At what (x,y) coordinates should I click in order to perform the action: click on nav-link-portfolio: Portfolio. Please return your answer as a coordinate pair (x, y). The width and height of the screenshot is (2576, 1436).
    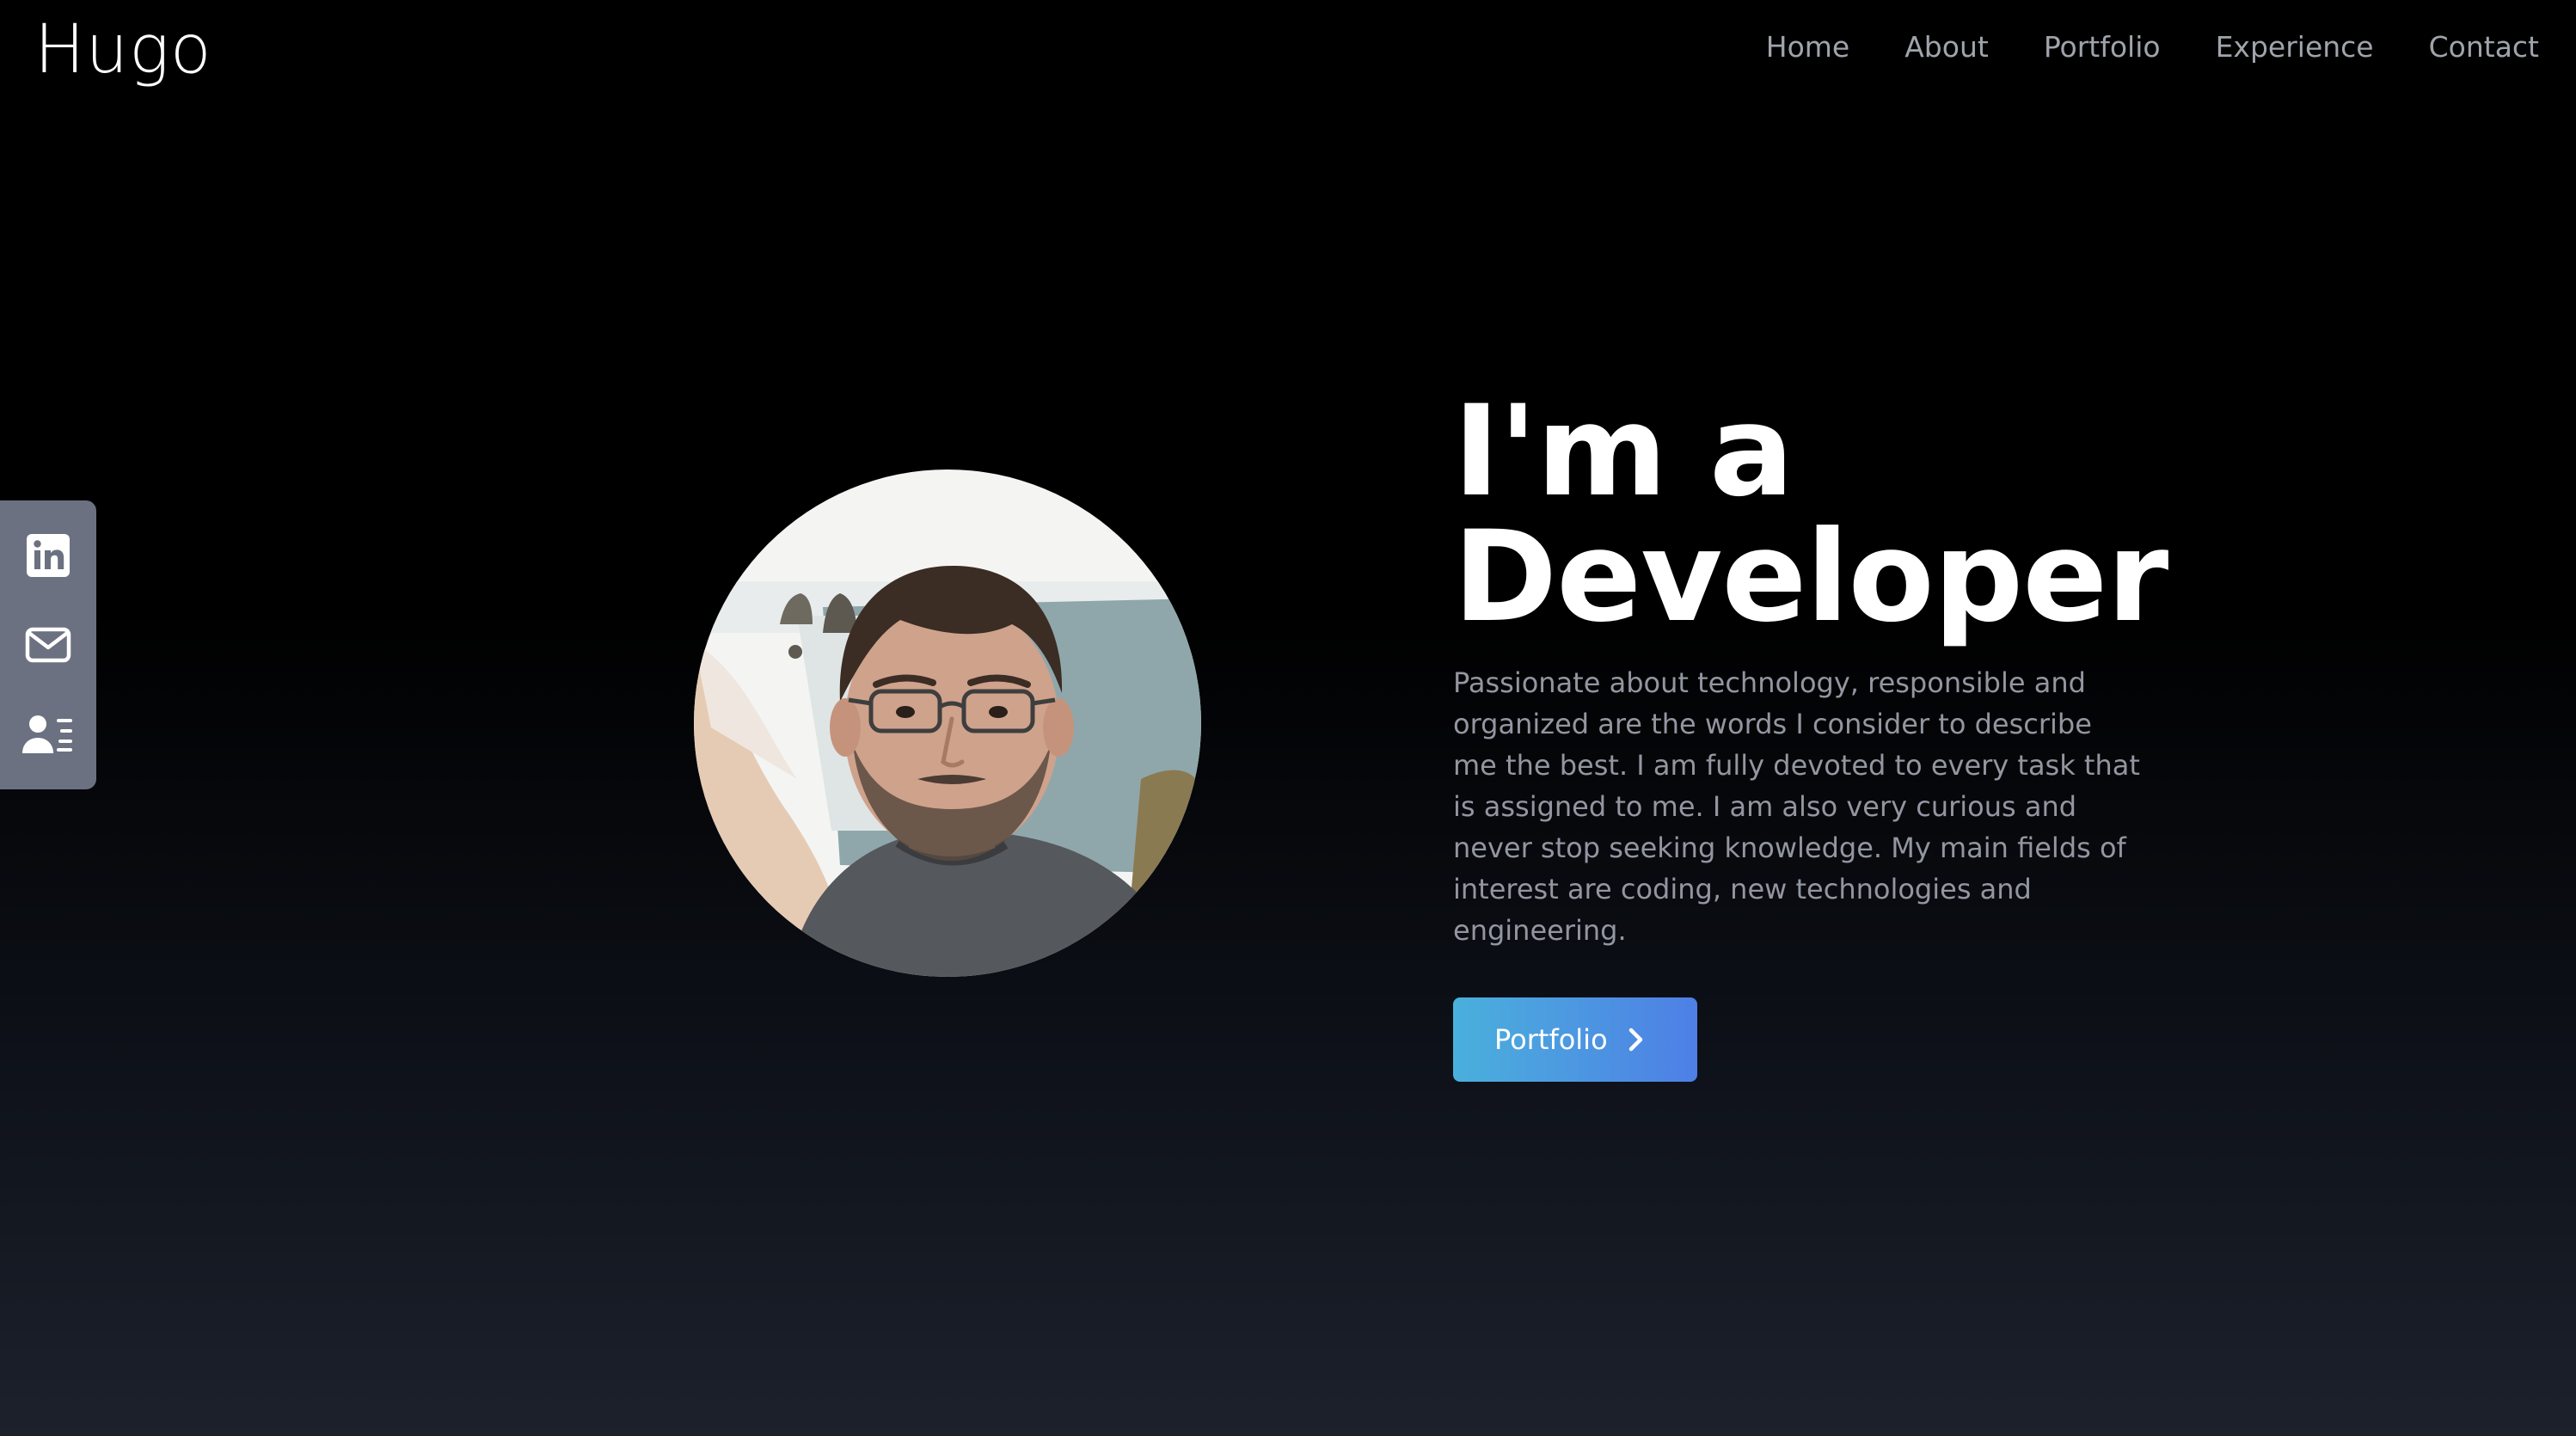
    Looking at the image, I should click on (2102, 47).